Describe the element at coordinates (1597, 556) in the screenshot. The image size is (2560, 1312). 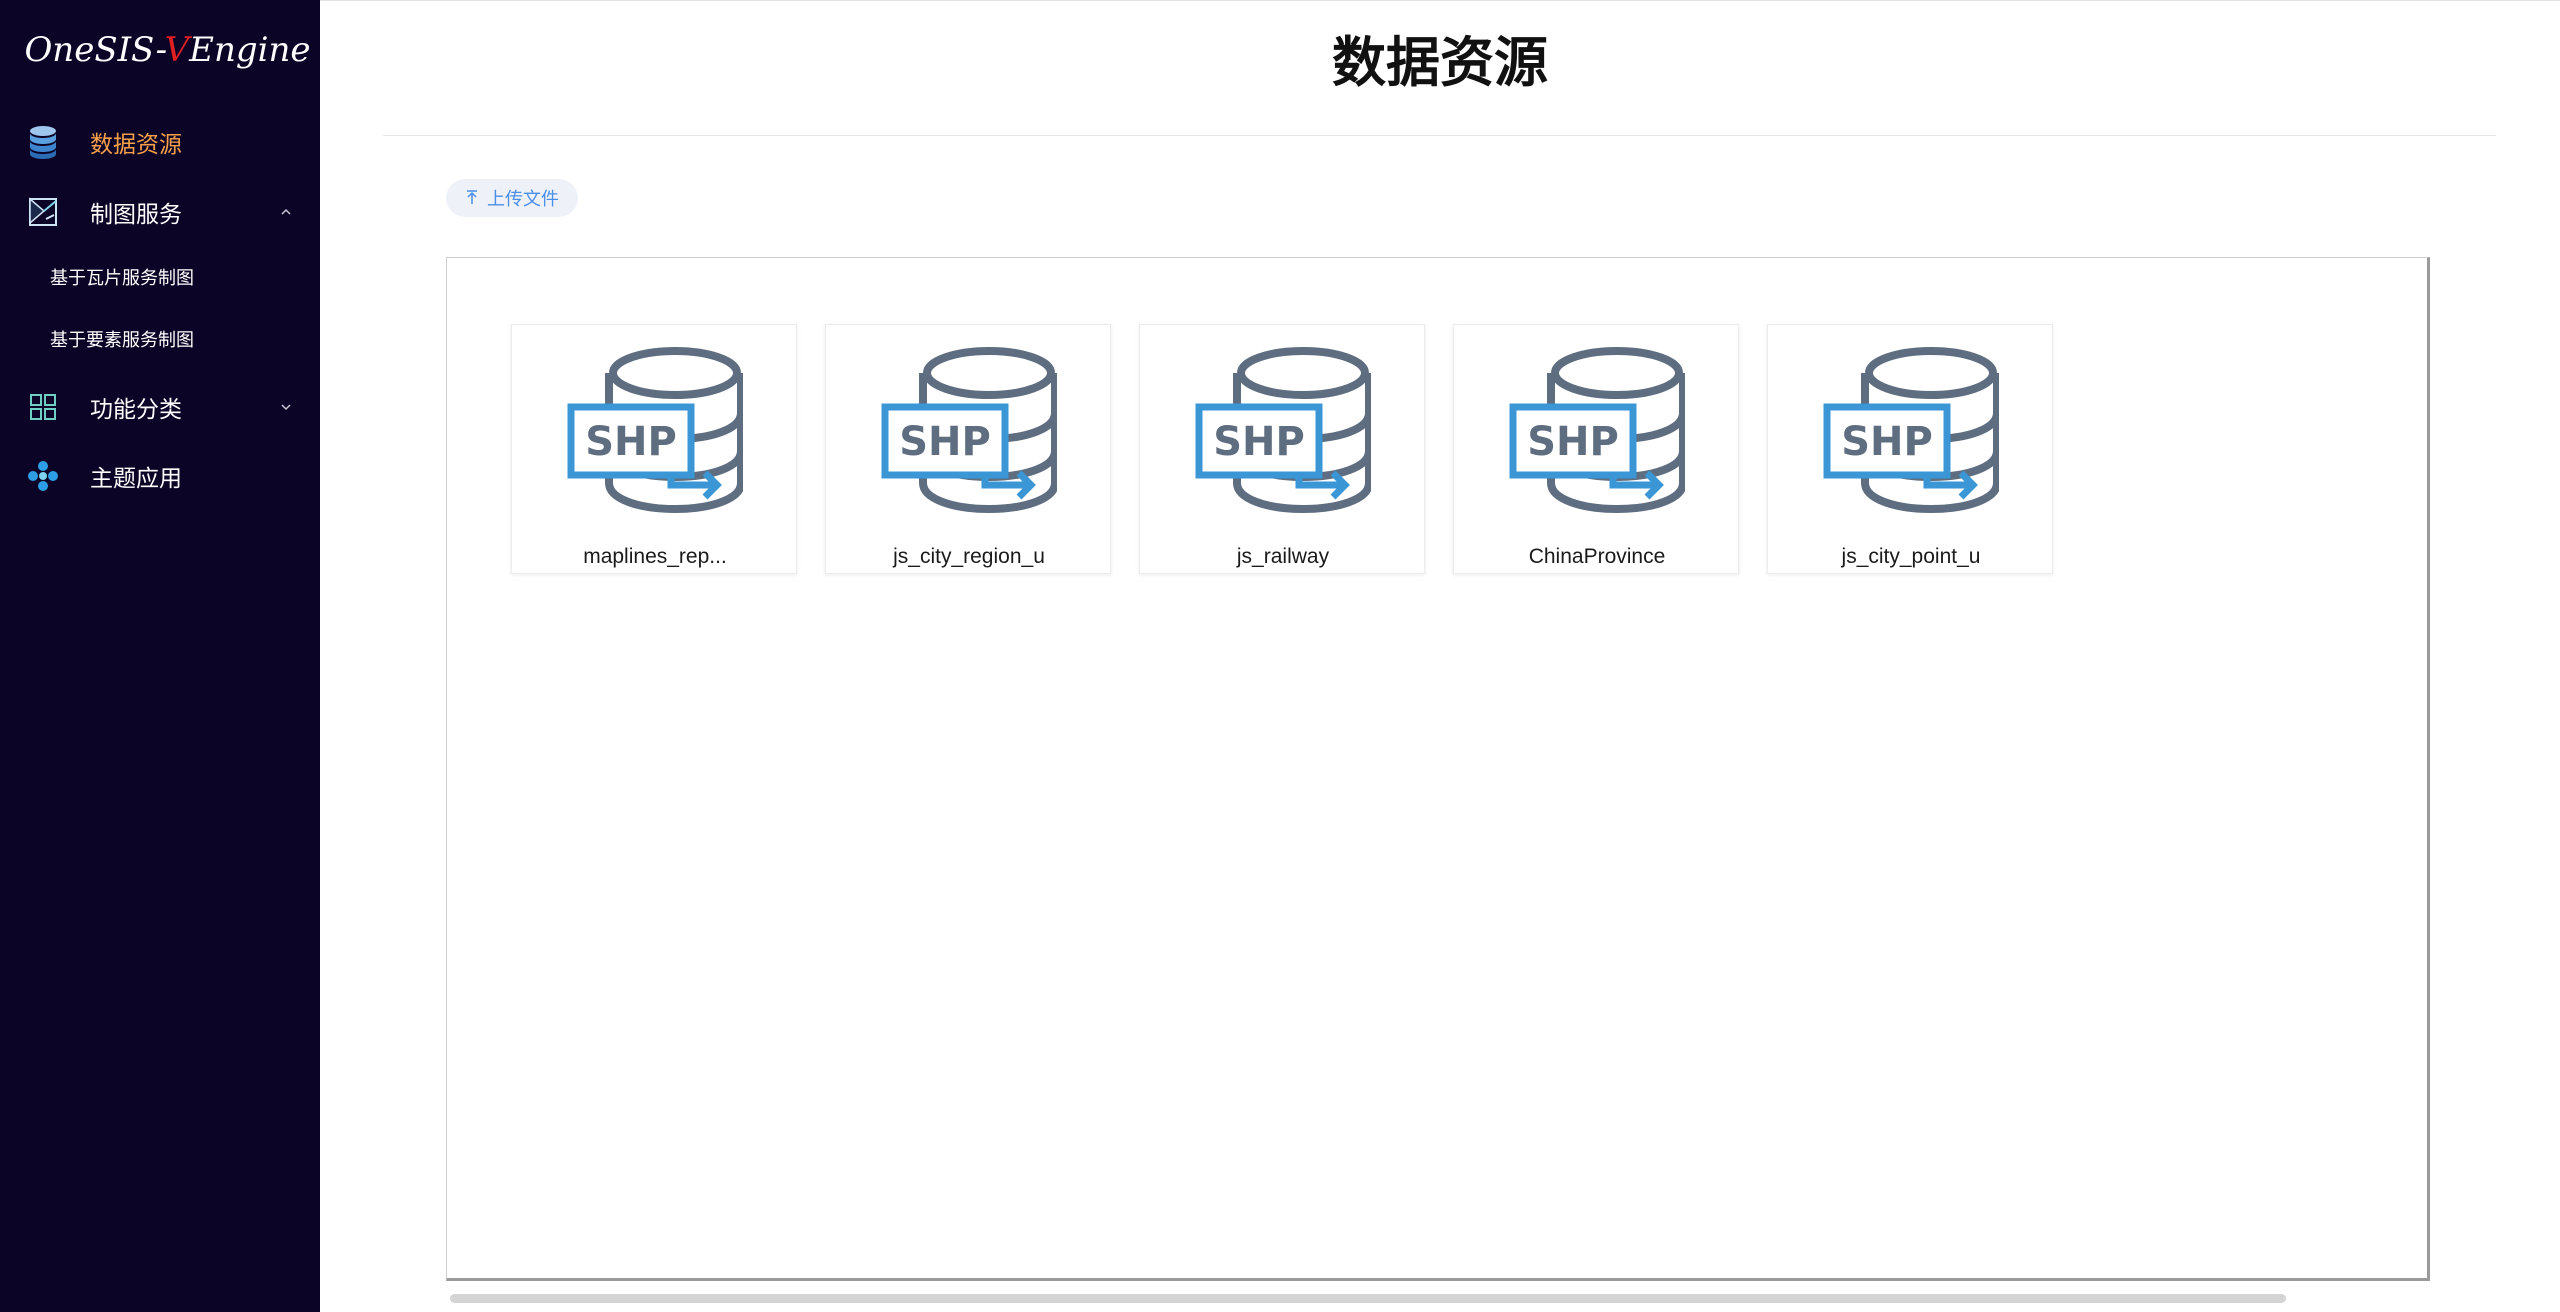
I see `file-name: ChinaProvince` at that location.